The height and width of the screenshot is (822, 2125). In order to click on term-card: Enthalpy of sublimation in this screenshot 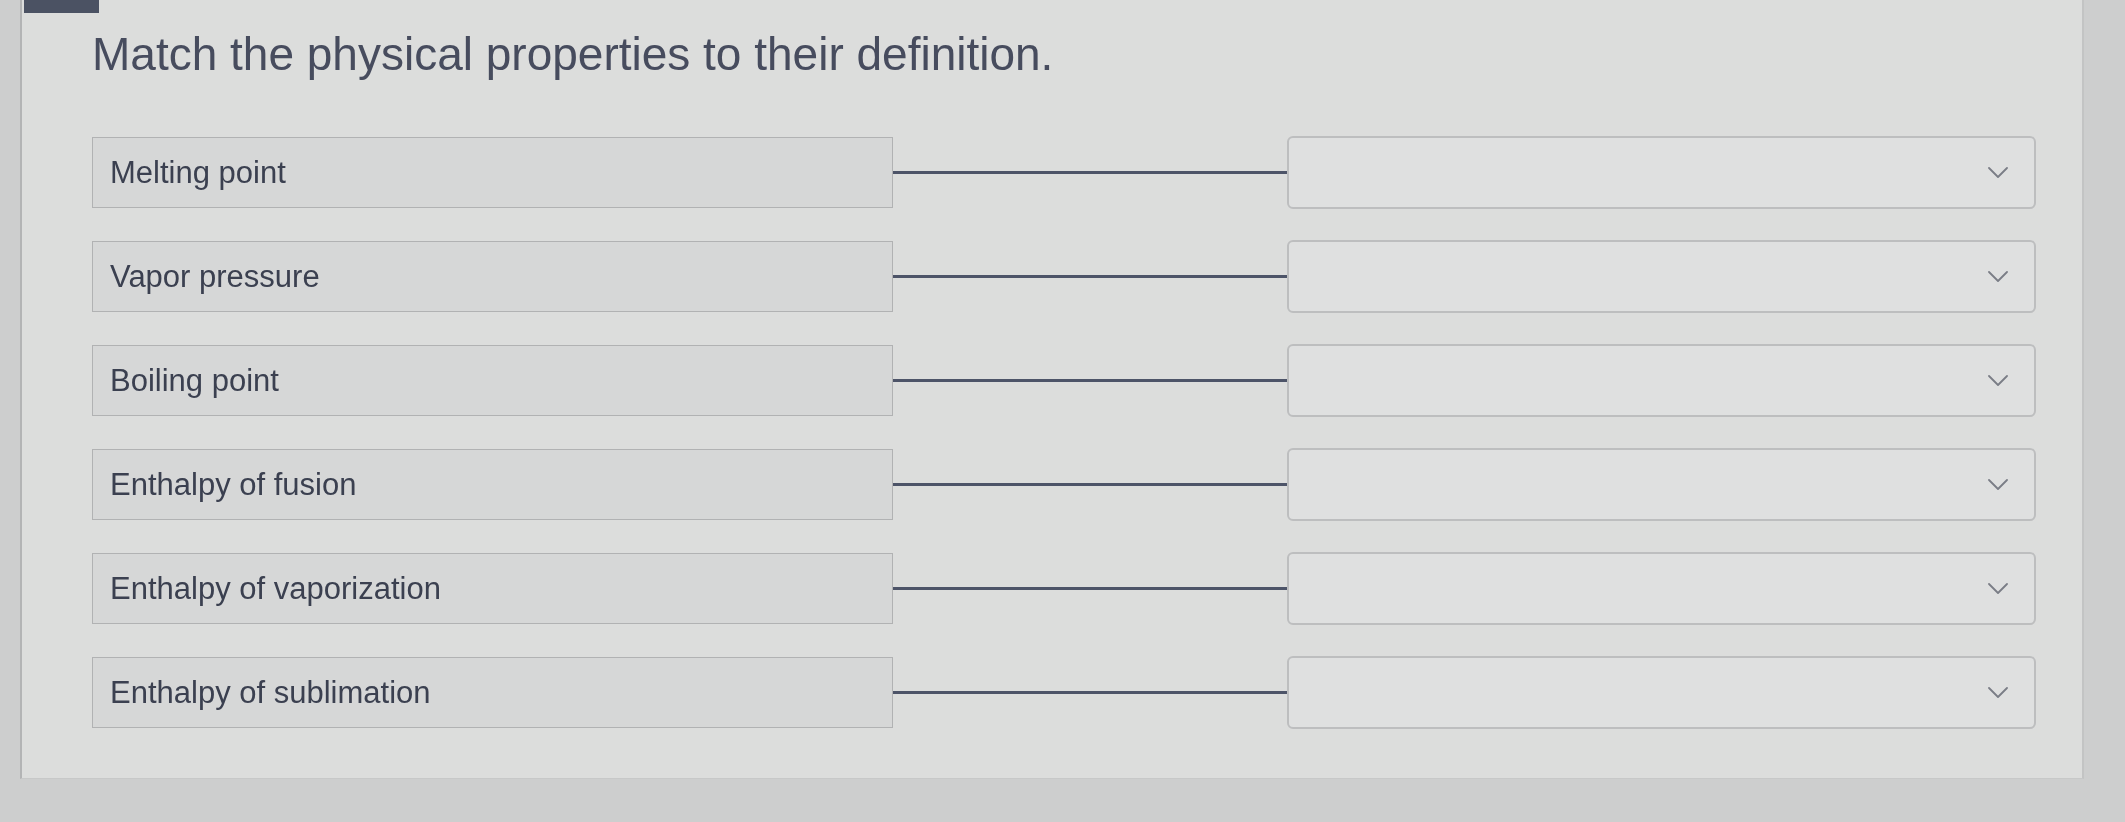, I will do `click(492, 692)`.